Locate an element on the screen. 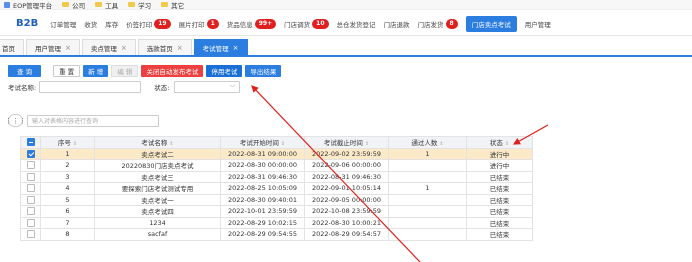  nav-item-warehouse-shipping: 总仓发货登记 is located at coordinates (356, 24).